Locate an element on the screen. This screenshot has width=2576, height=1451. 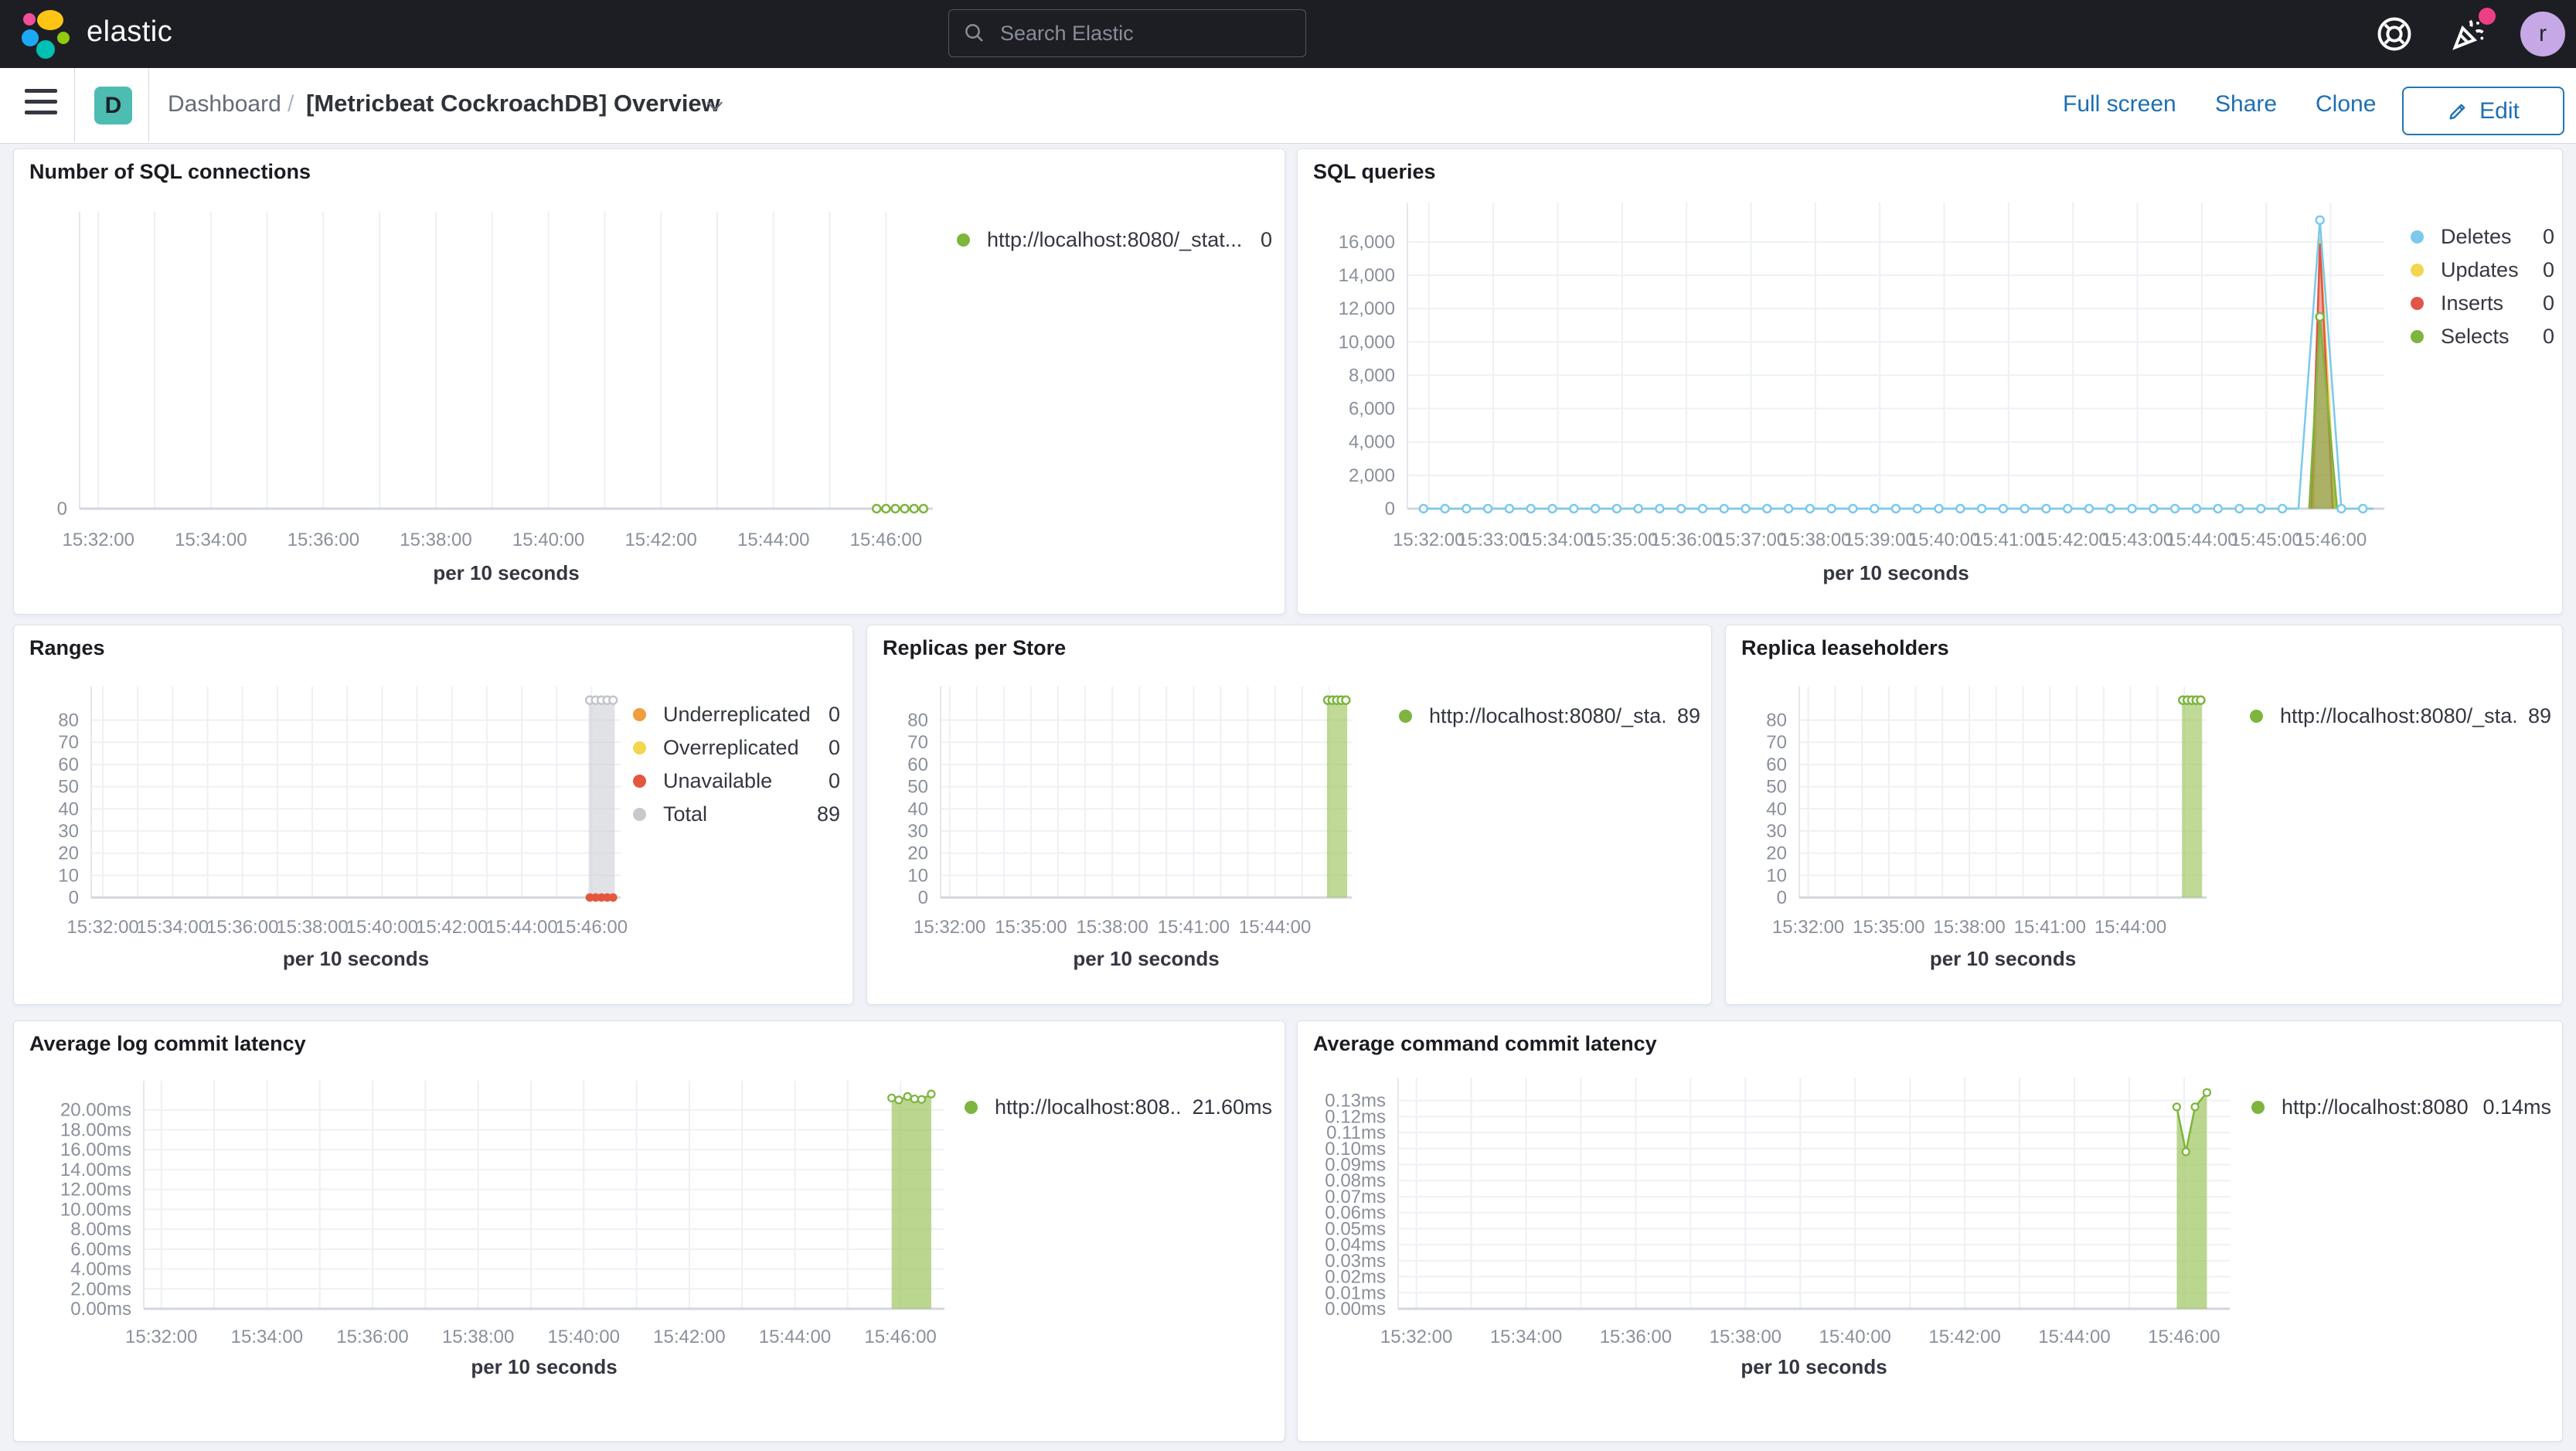
global-search is located at coordinates (1127, 33).